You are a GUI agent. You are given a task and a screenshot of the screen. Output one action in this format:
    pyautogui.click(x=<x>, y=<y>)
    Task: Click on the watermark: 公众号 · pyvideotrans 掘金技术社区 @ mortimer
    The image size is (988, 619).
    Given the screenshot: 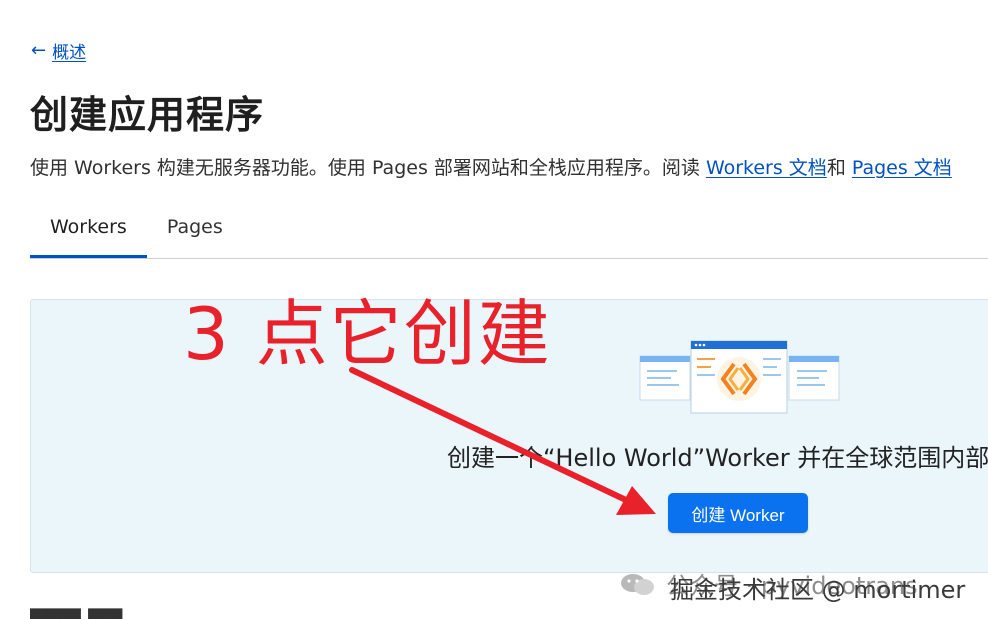 What is the action you would take?
    pyautogui.click(x=792, y=585)
    